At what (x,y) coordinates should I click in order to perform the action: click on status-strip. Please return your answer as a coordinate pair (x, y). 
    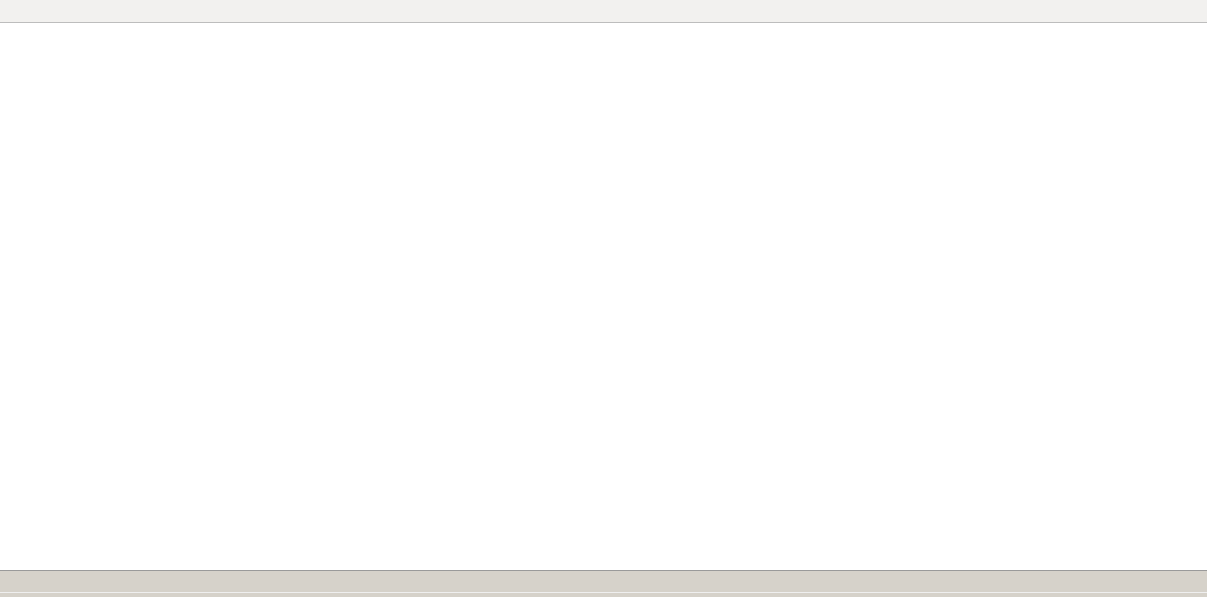
    Looking at the image, I should click on (603, 594).